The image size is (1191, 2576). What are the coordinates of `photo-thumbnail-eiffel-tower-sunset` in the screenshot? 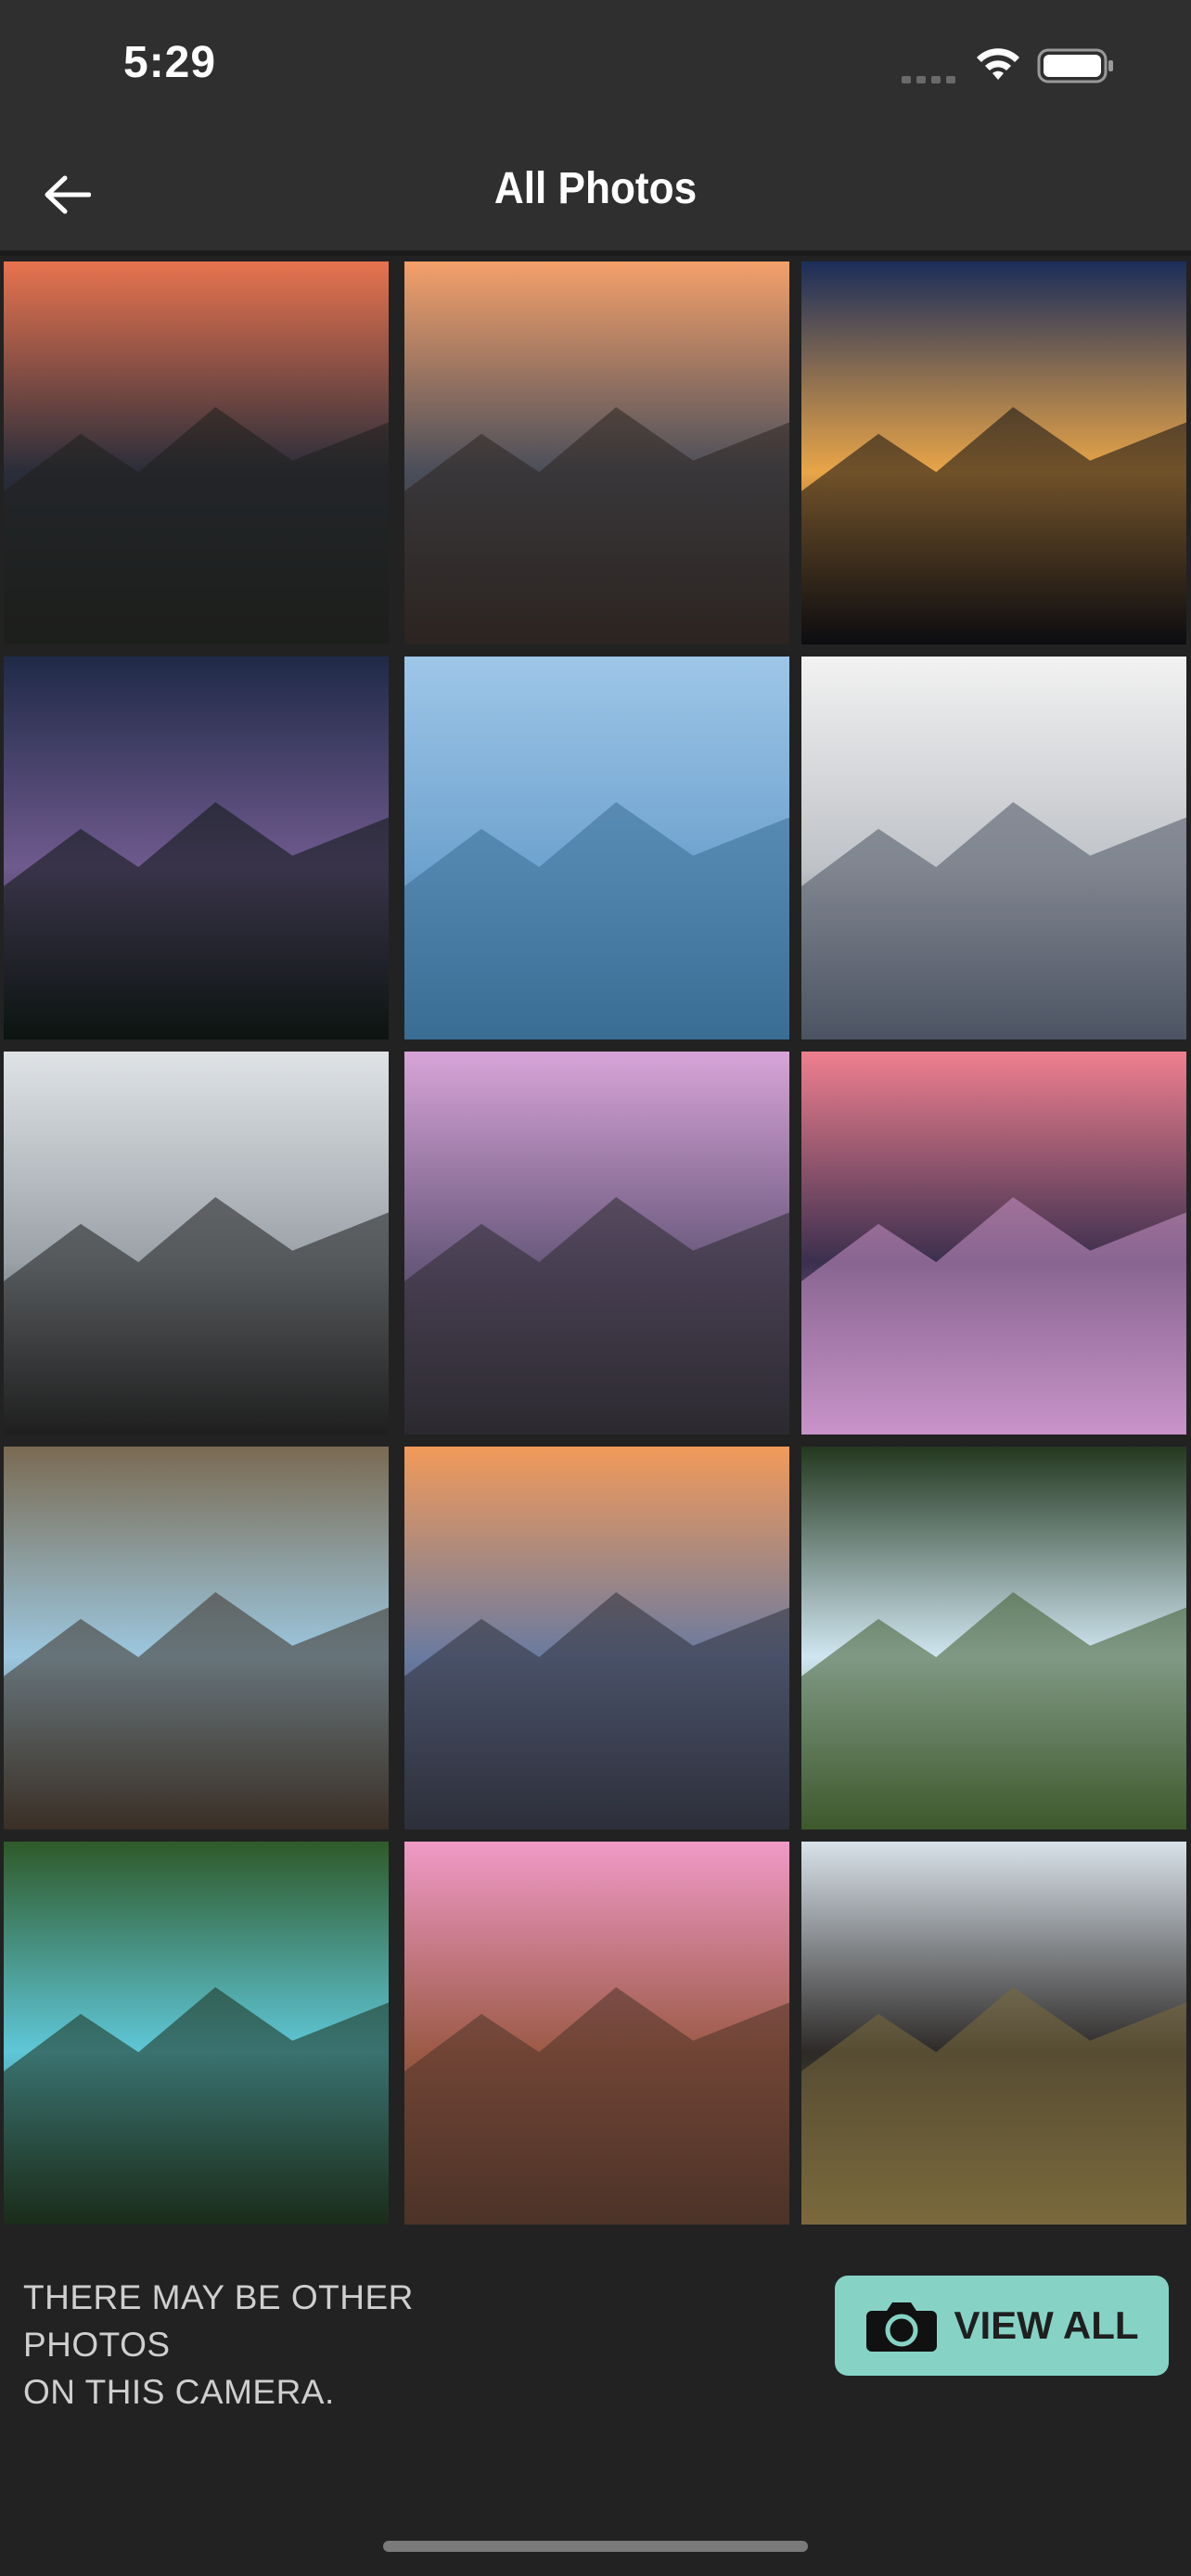 It's located at (597, 1639).